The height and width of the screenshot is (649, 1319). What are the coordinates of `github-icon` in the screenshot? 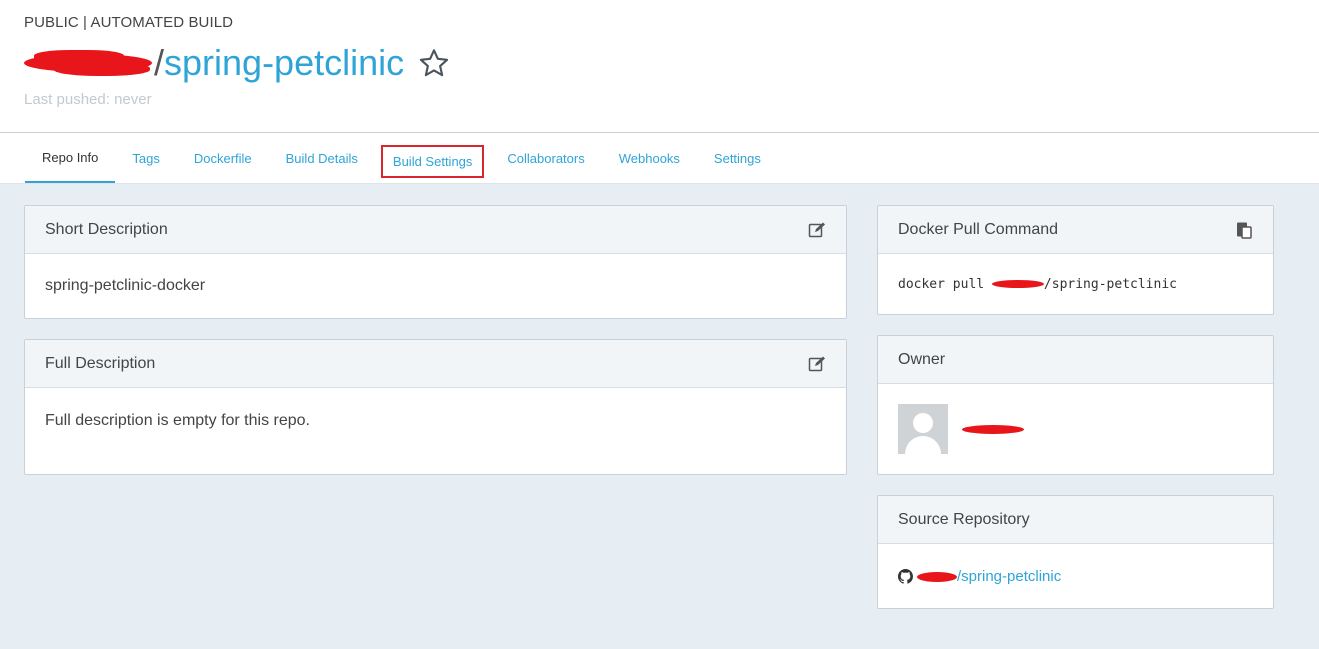 It's located at (905, 576).